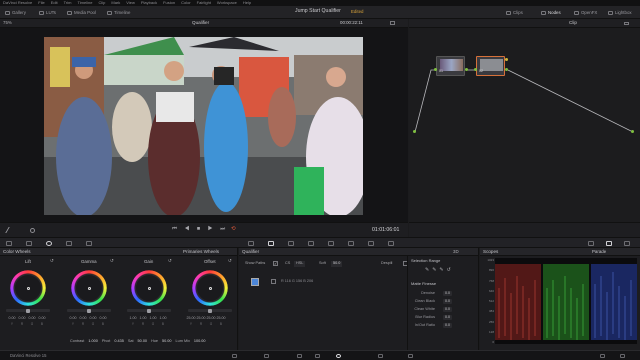 The image size is (640, 360). I want to click on gain-master-slider, so click(149, 310).